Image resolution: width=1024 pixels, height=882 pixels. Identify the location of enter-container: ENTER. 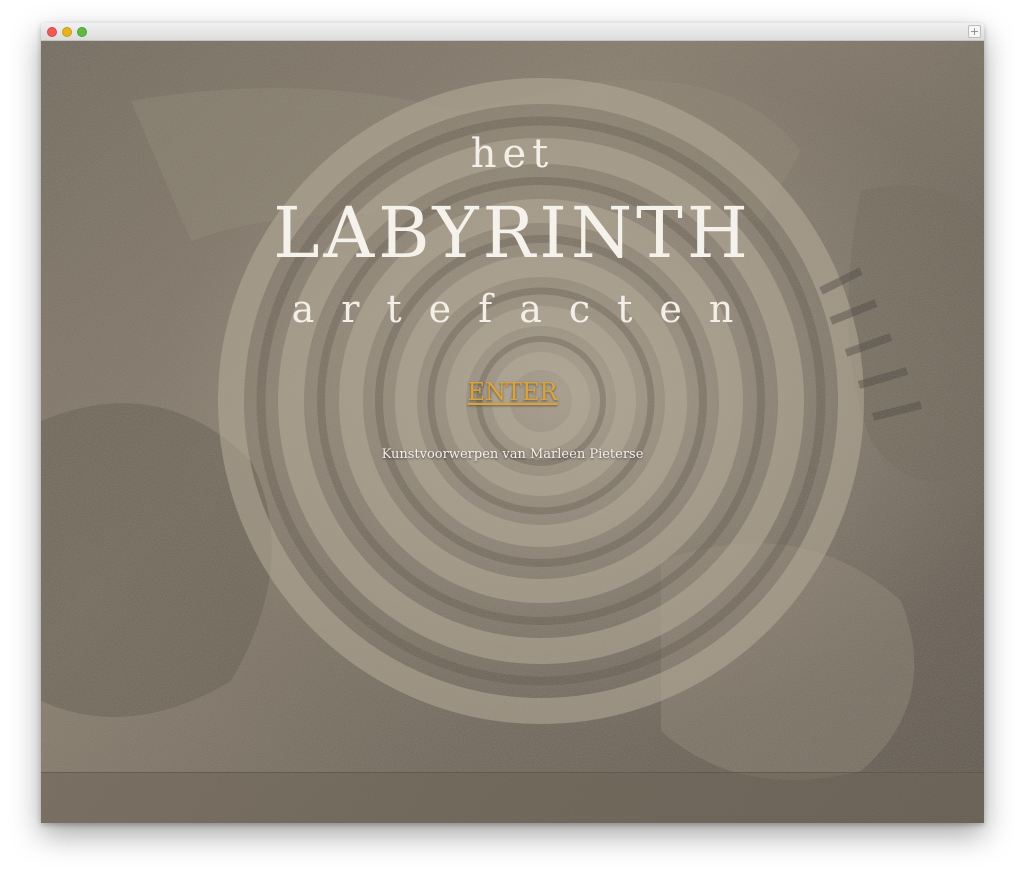
(512, 392).